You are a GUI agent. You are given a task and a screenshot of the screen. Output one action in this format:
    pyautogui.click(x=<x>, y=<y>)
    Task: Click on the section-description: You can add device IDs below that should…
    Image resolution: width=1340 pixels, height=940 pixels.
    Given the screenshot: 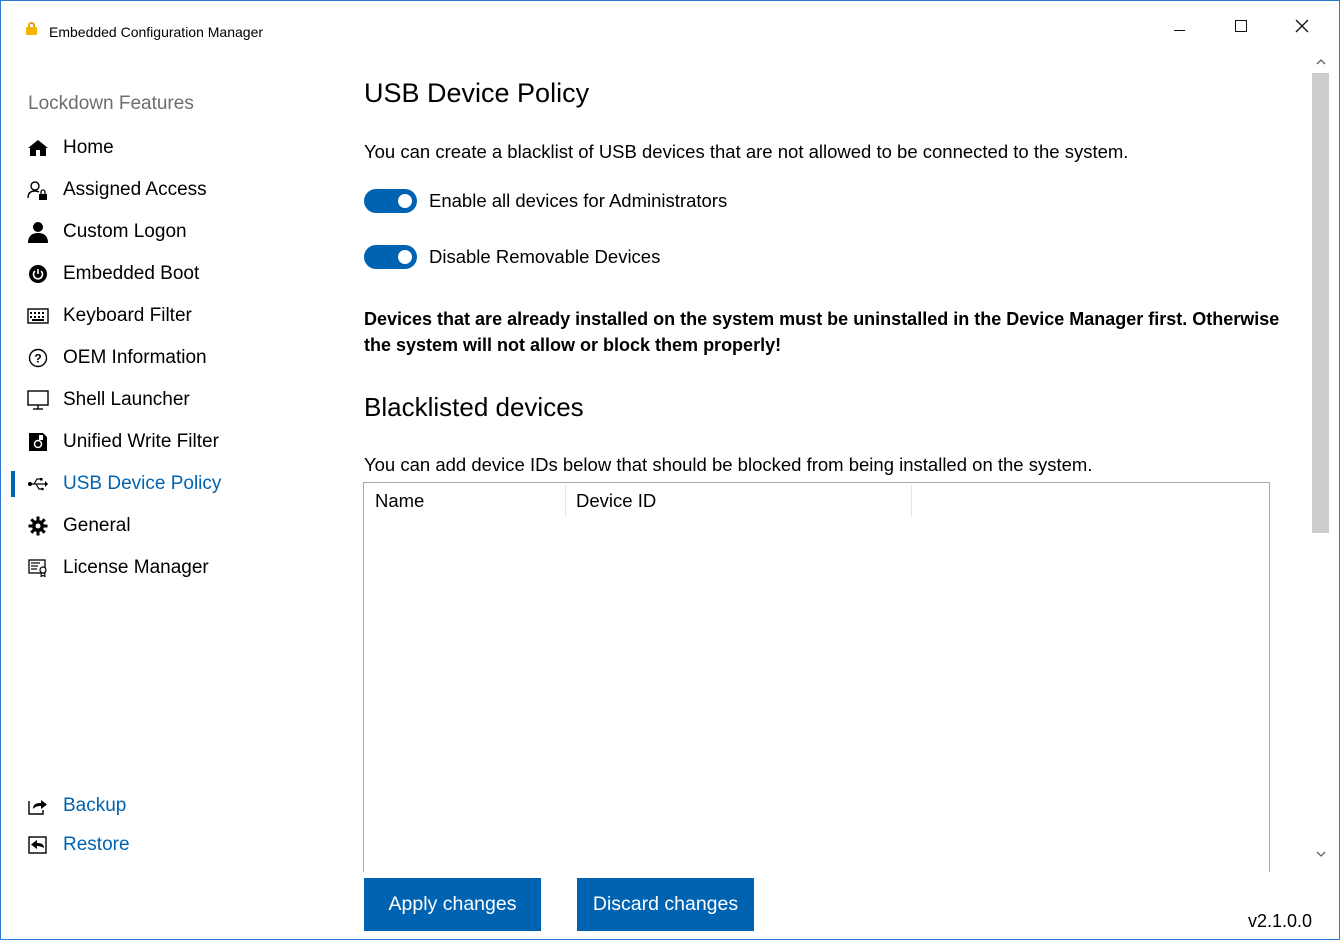 What is the action you would take?
    pyautogui.click(x=728, y=464)
    